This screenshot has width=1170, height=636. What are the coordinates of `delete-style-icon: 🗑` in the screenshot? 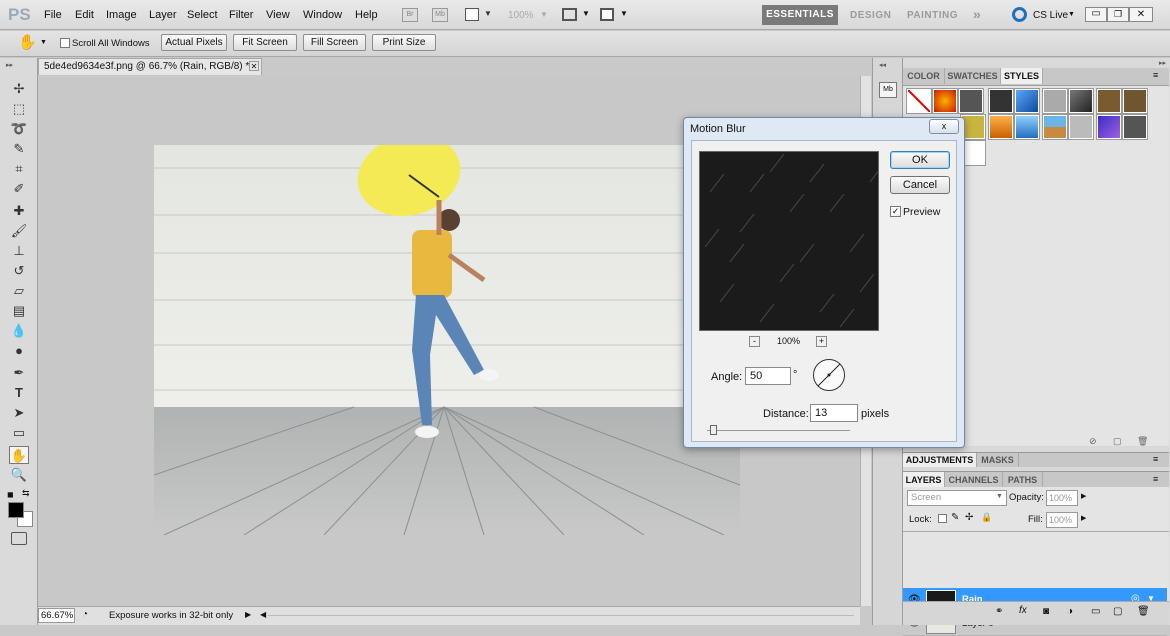 It's located at (1142, 441).